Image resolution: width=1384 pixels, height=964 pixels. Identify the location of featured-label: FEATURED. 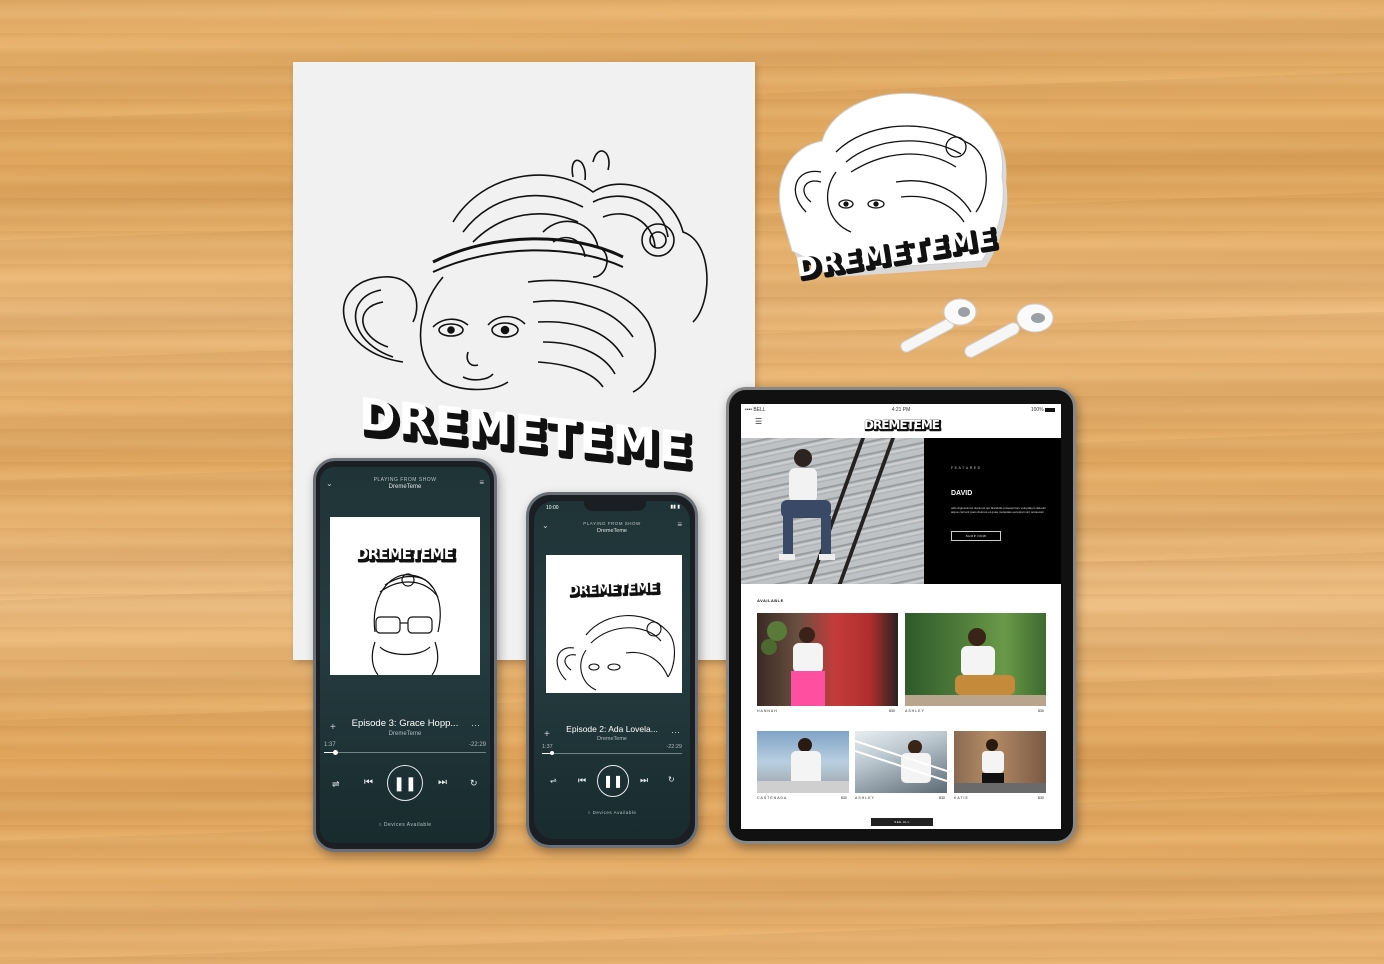
(966, 468).